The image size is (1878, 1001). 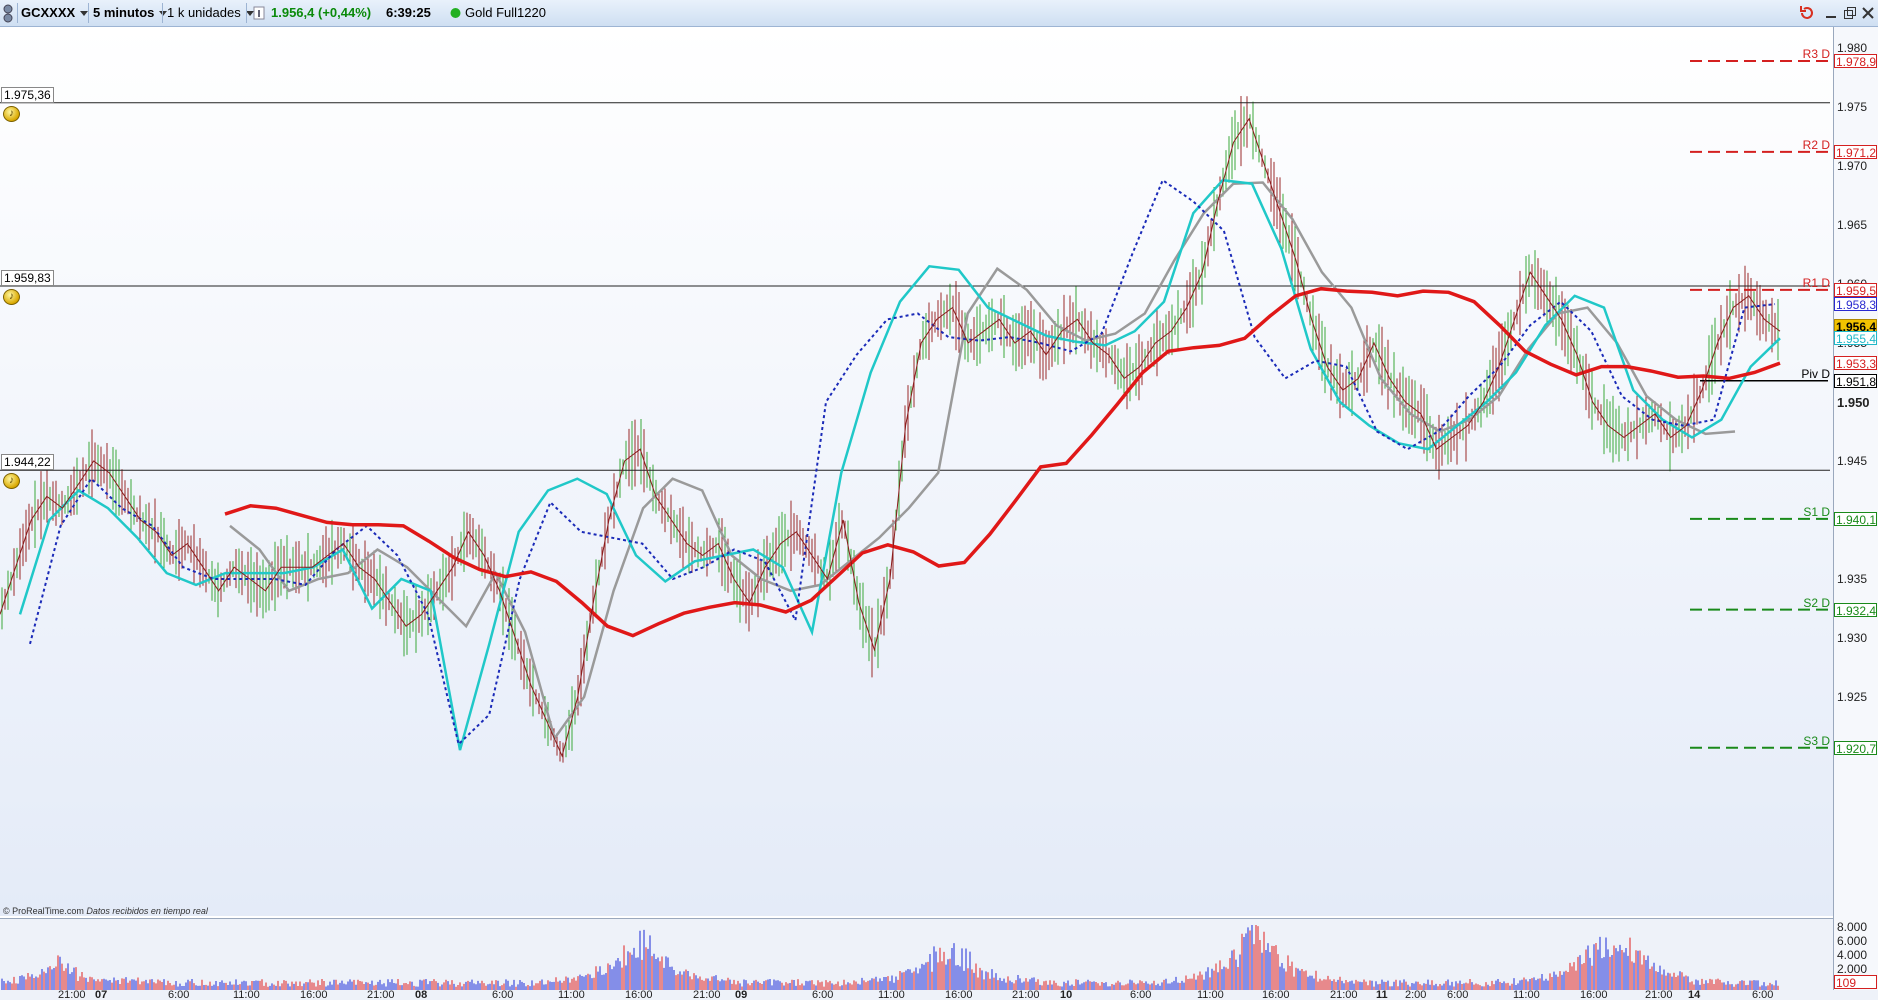 I want to click on settings-menu-icon, so click(x=9, y=13).